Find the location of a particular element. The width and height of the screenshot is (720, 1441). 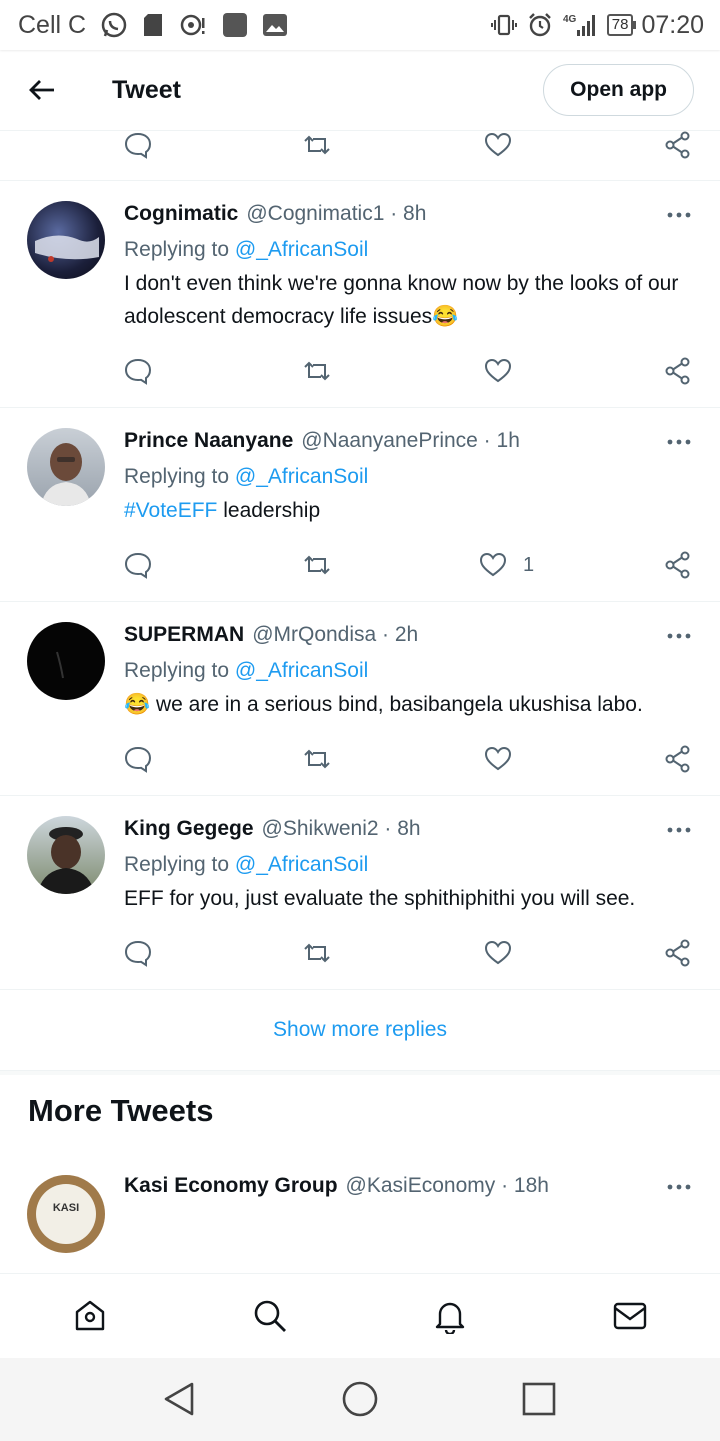

nav-notifications-button is located at coordinates (450, 1316).